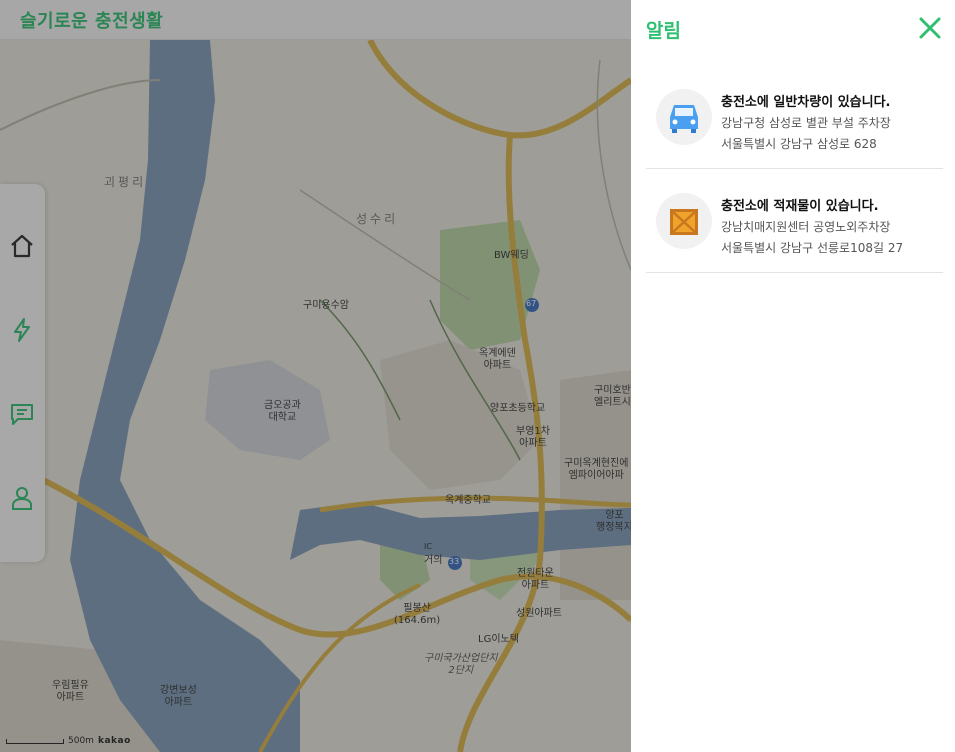 This screenshot has height=752, width=955. I want to click on map-label: 옥계중학교, so click(468, 500).